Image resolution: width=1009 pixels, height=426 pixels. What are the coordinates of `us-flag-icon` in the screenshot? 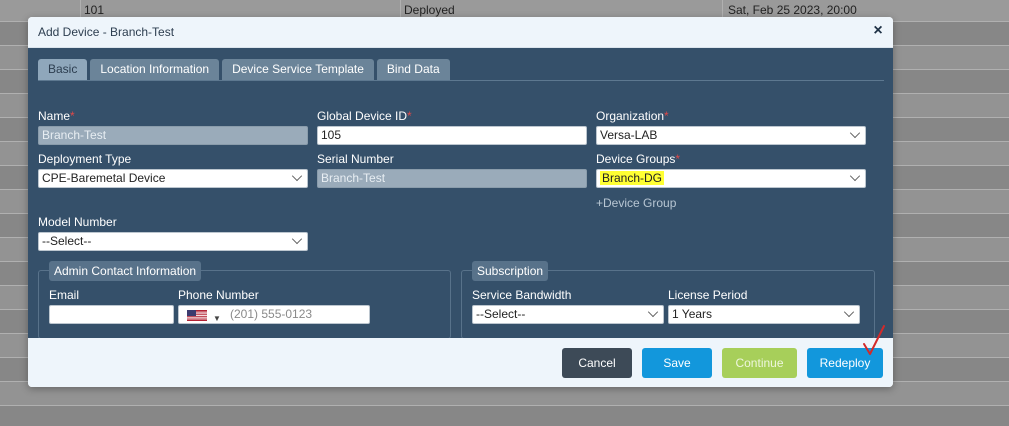 It's located at (197, 315).